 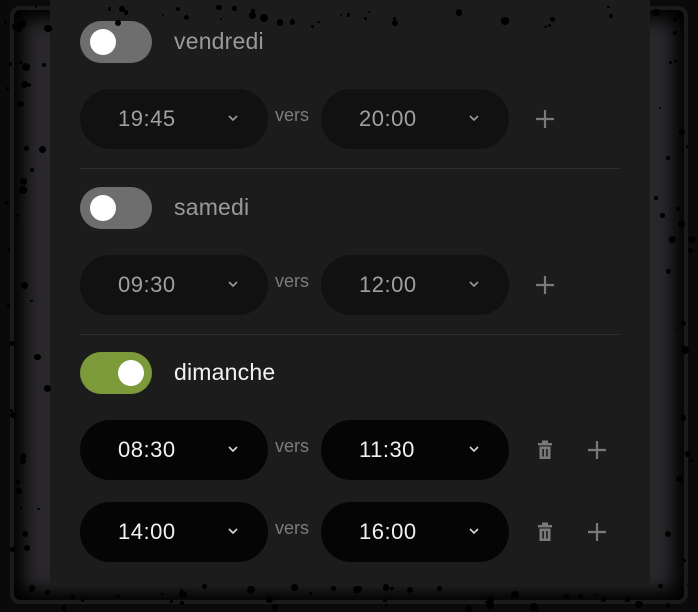 I want to click on start-time-select: 08:30, so click(x=174, y=450).